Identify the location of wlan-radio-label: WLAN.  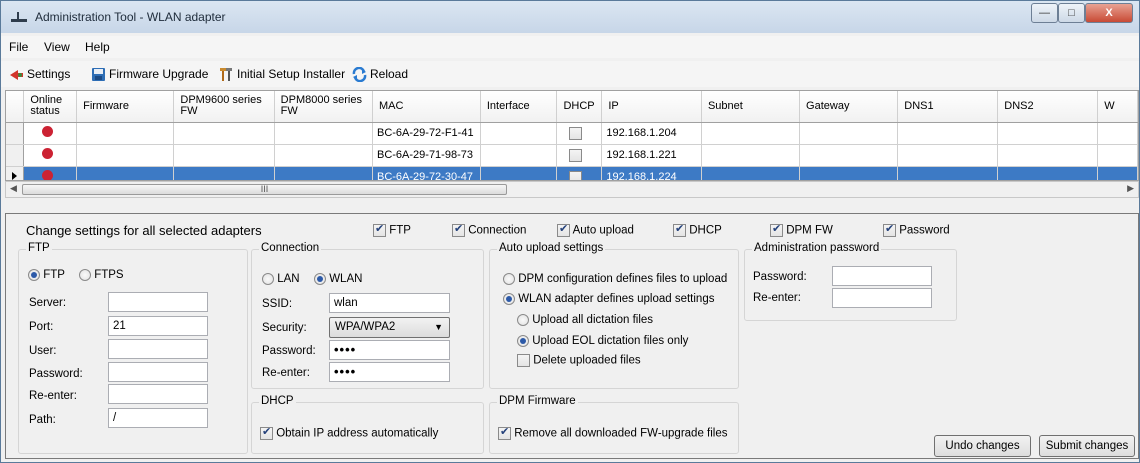
(346, 279).